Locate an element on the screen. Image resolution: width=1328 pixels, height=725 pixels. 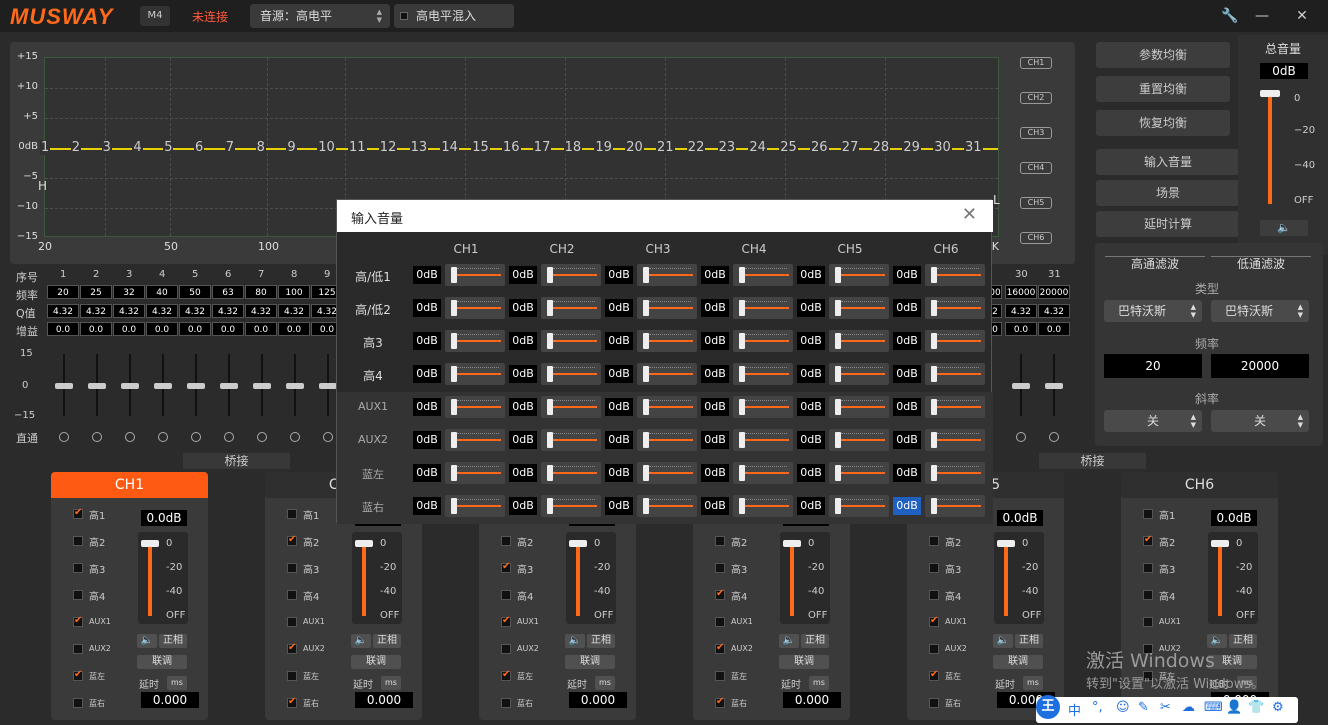
band-number: 16 is located at coordinates (511, 147).